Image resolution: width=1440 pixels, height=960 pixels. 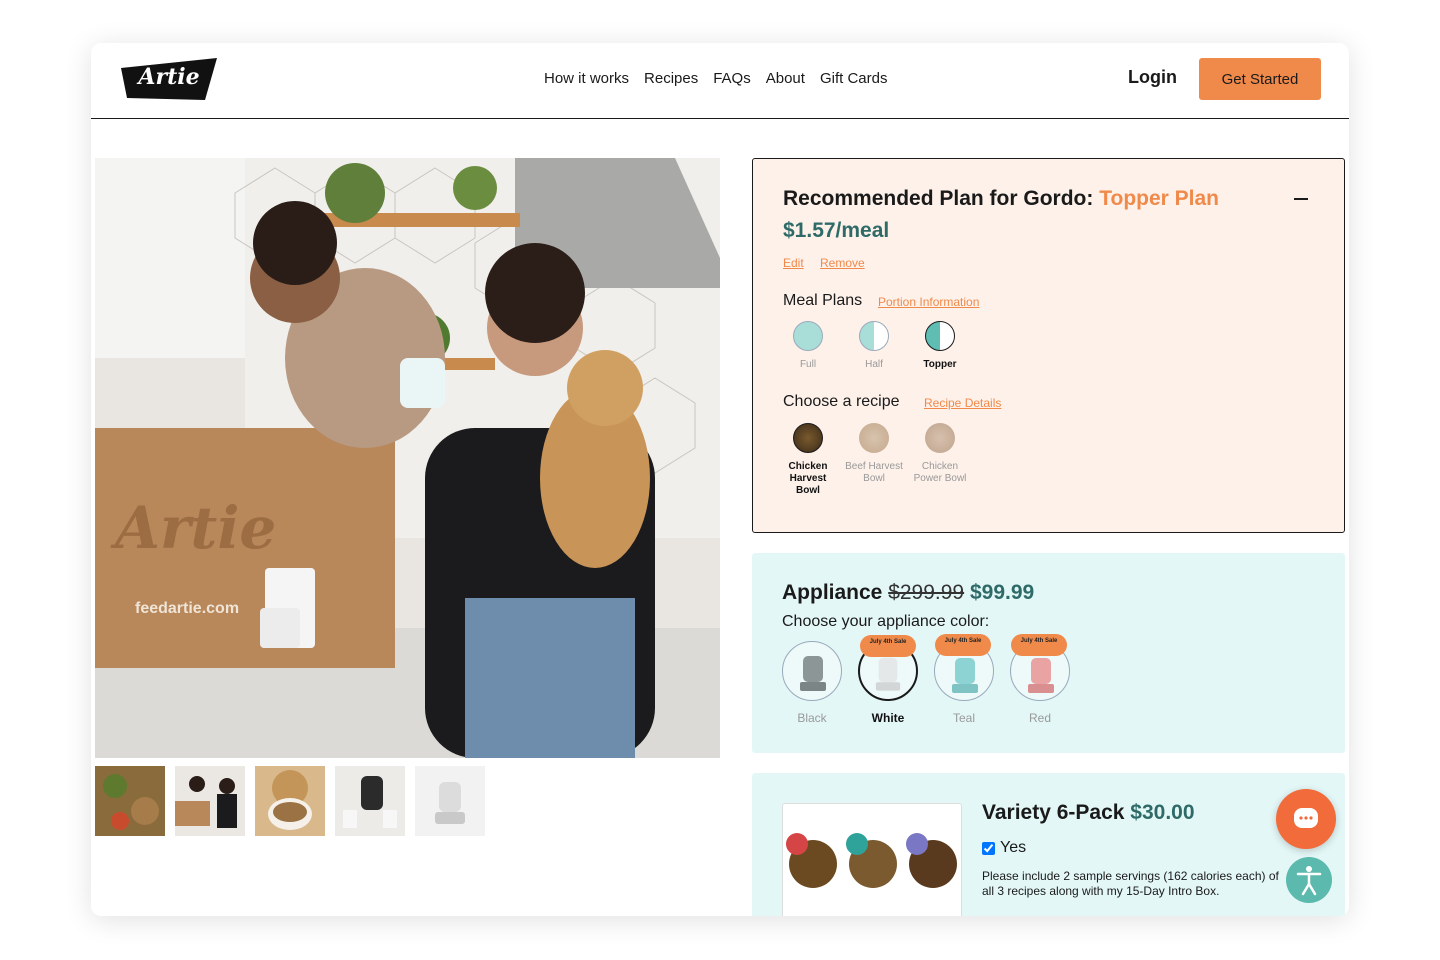 I want to click on appliance-title-text: Appliance, so click(x=832, y=592).